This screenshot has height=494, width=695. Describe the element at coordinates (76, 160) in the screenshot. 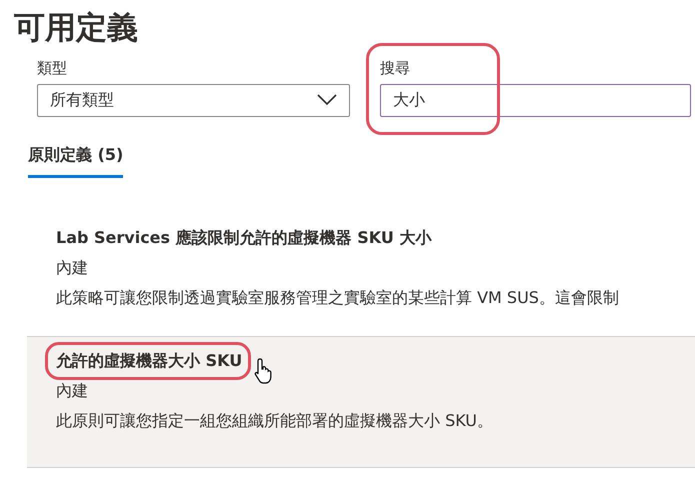

I see `tab: 原則定義 (5)` at that location.